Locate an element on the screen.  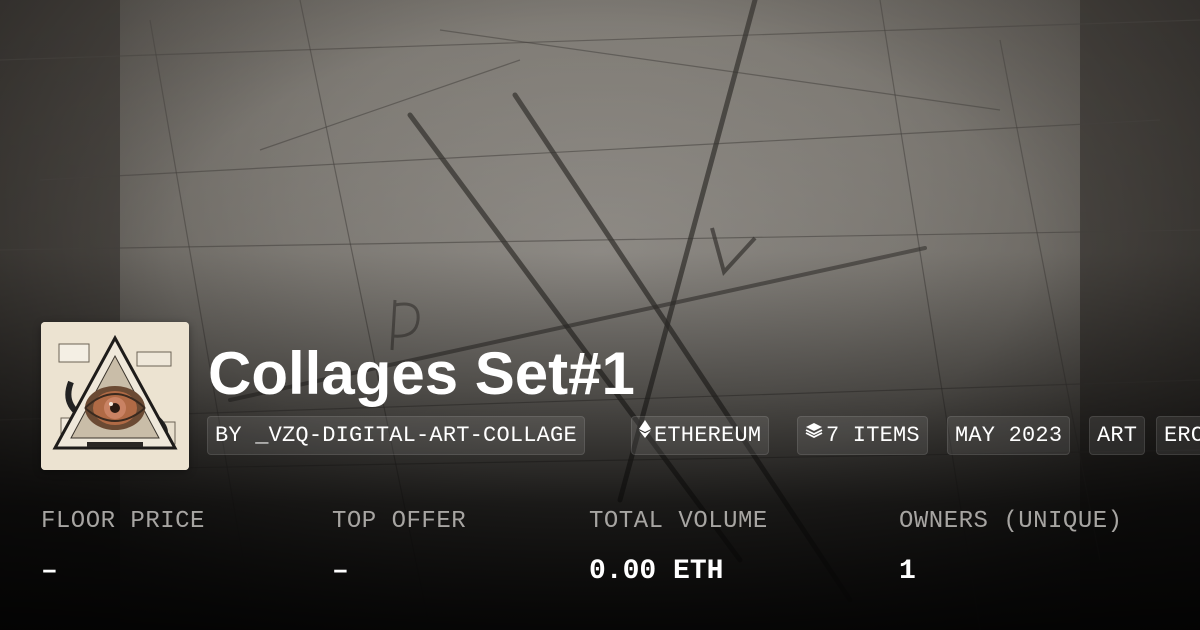
chain-chip-label: ETHEREUM is located at coordinates (708, 435).